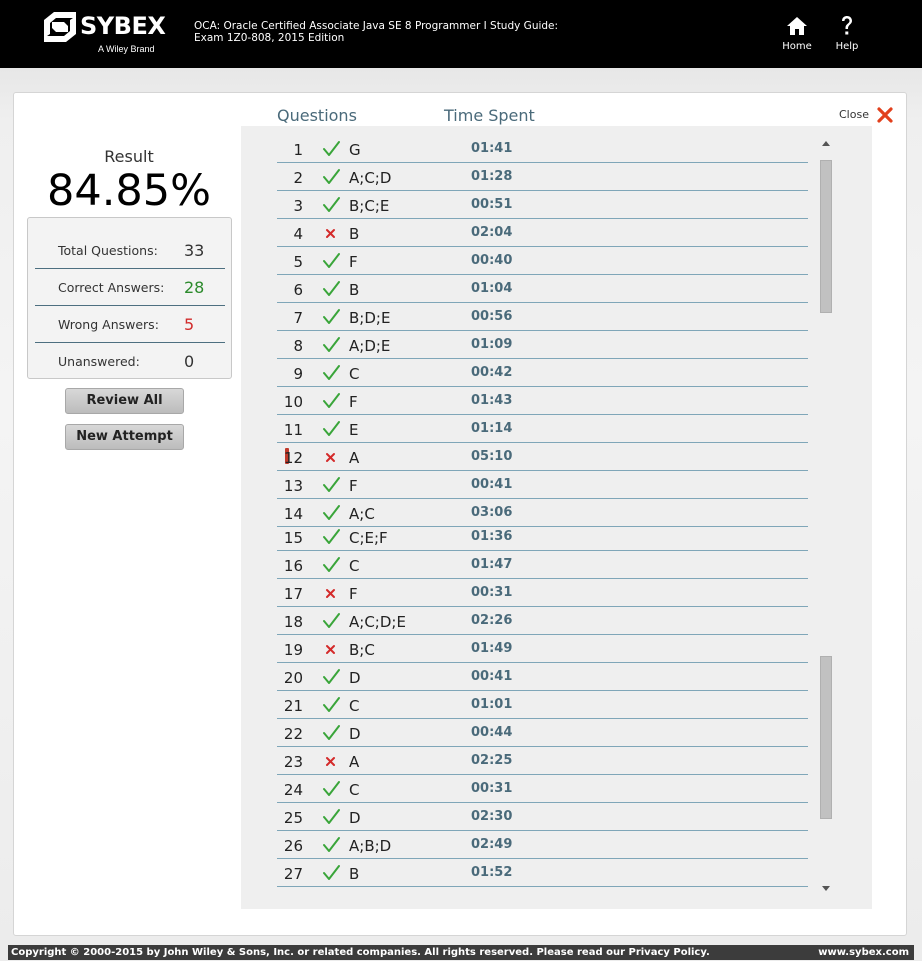 The height and width of the screenshot is (961, 922). Describe the element at coordinates (492, 232) in the screenshot. I see `question-time: 02:04` at that location.